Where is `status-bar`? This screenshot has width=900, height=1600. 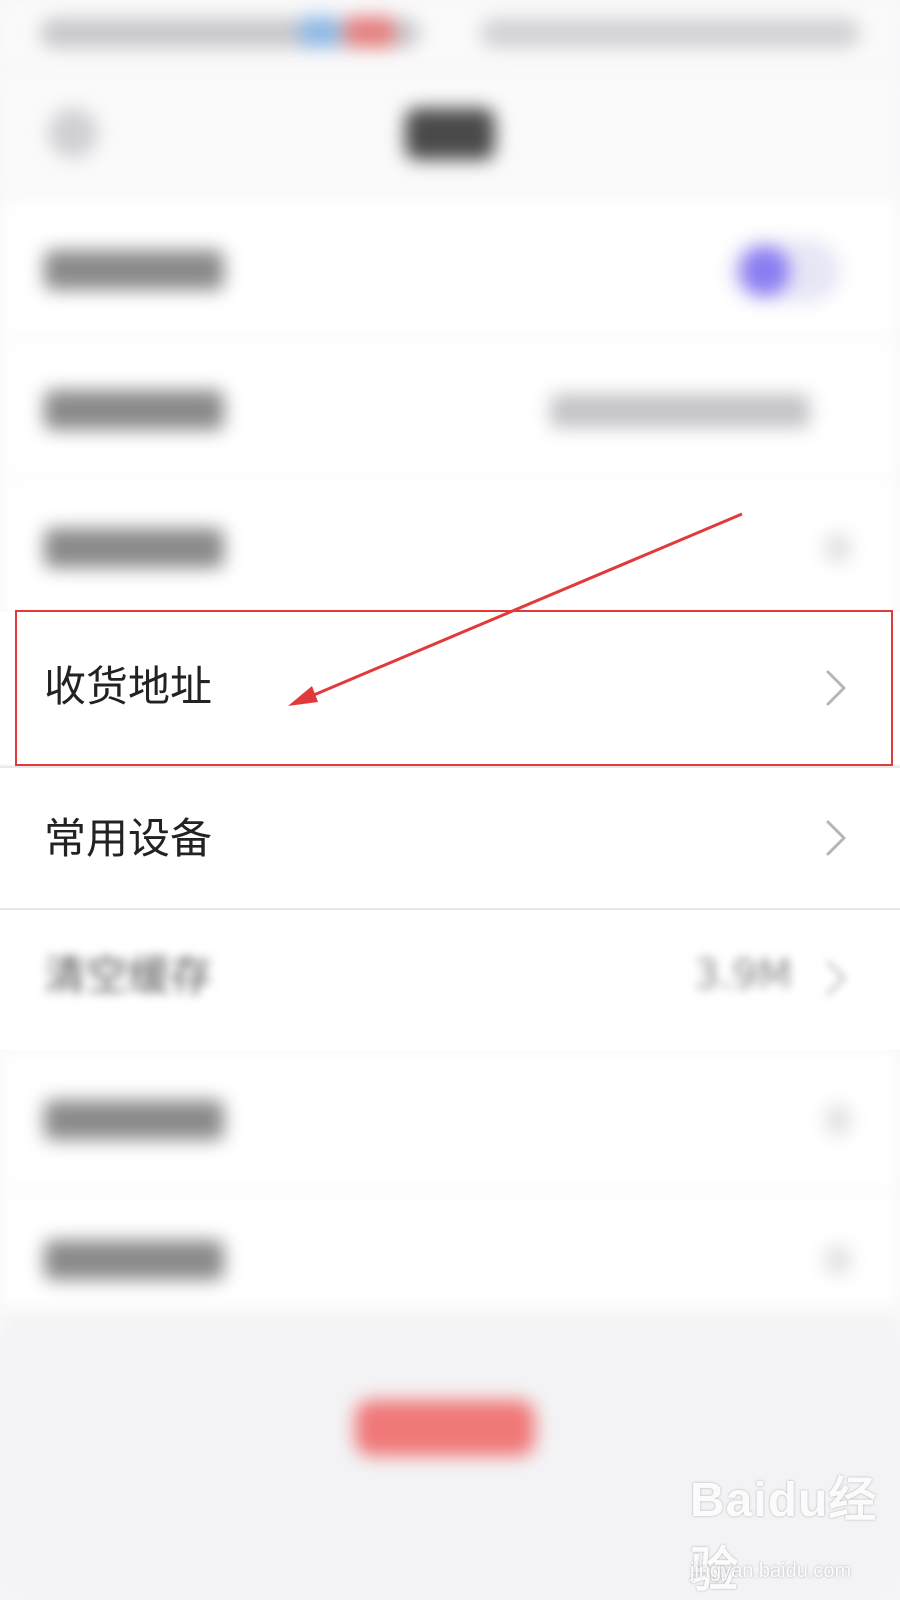
status-bar is located at coordinates (450, 35).